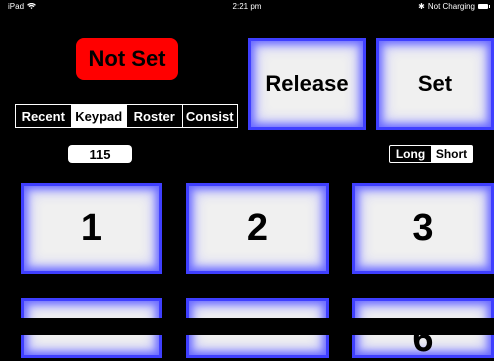  Describe the element at coordinates (451, 6) in the screenshot. I see `battery-status-text: Not Charging` at that location.